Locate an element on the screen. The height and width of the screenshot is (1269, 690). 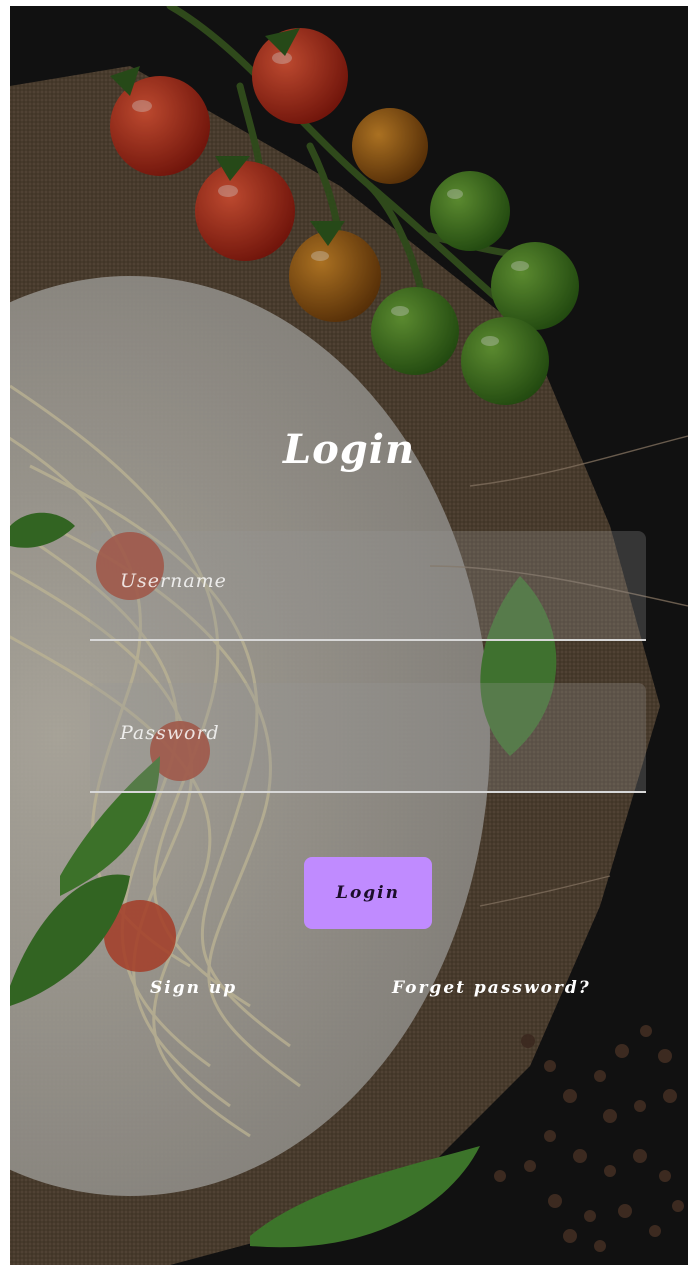
username-field is located at coordinates (368, 586).